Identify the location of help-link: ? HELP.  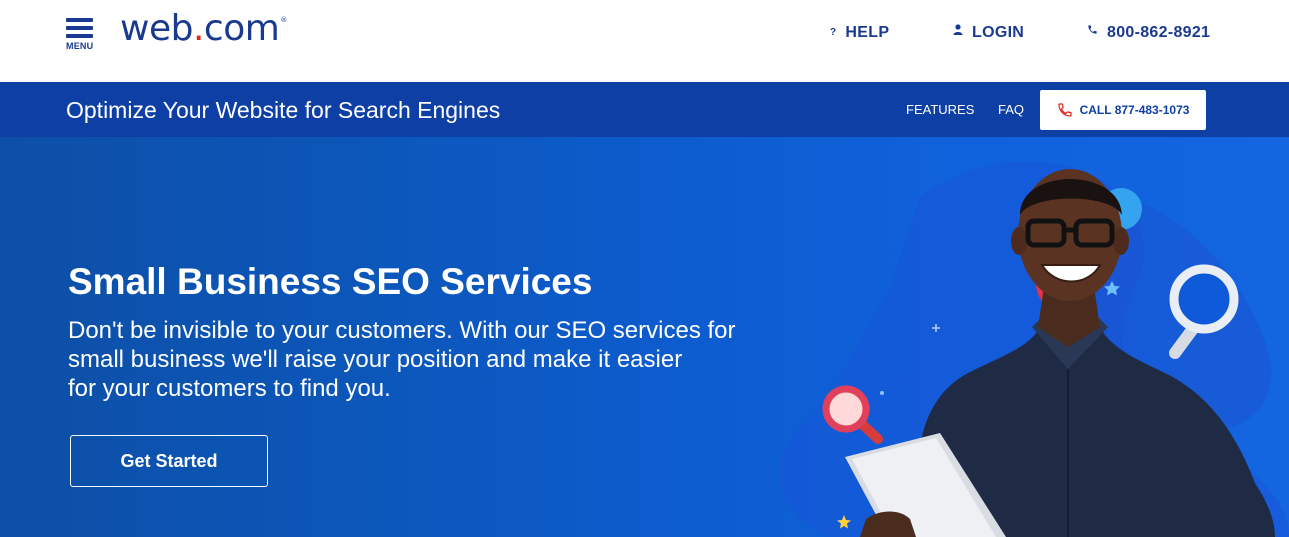
(859, 33).